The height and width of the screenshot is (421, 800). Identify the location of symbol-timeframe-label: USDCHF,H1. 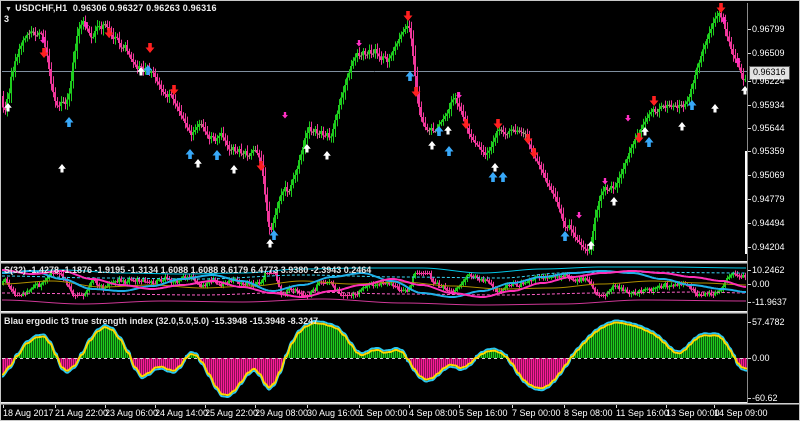
(41, 8).